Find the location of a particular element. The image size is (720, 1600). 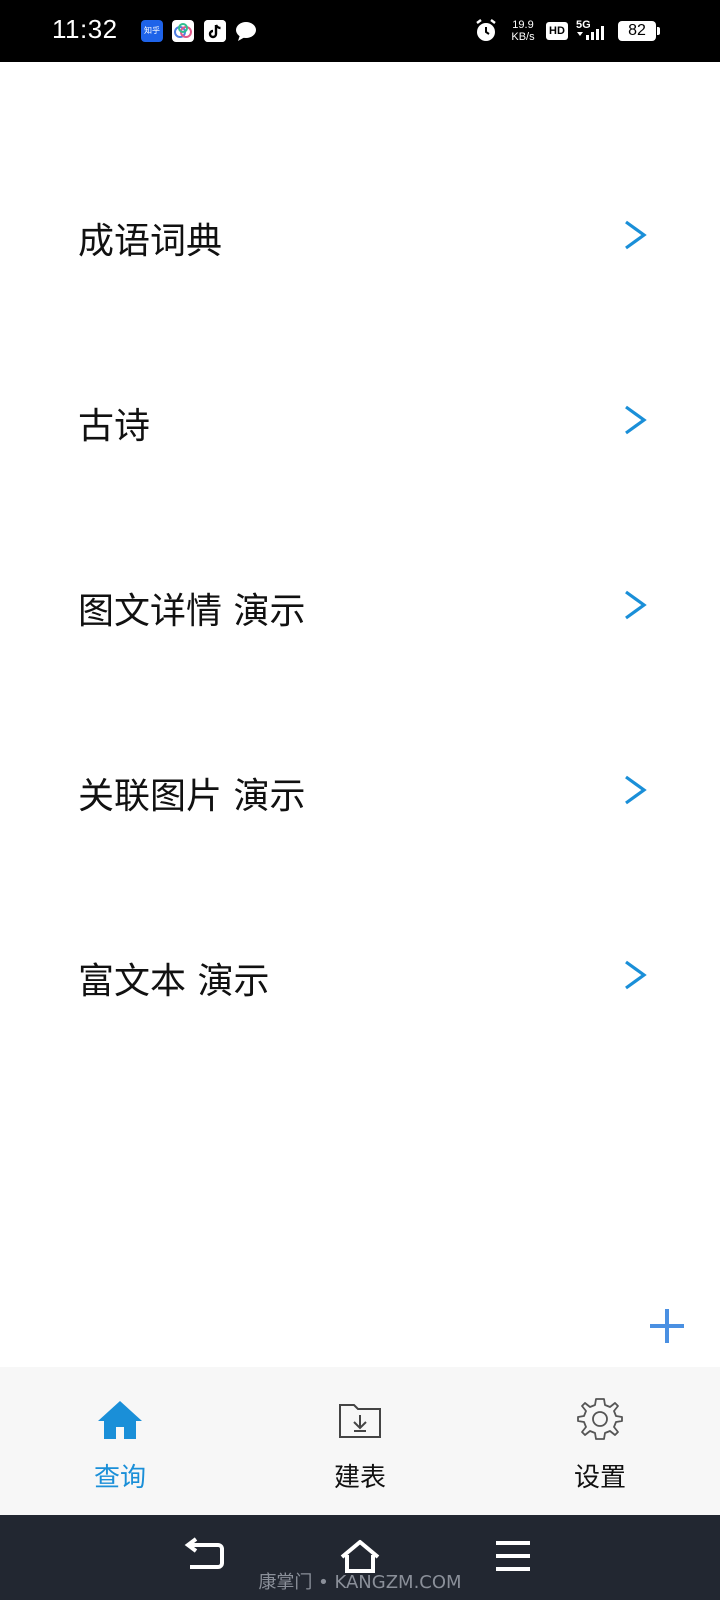

menu-item-ancient-poems: 古诗 is located at coordinates (360, 417).